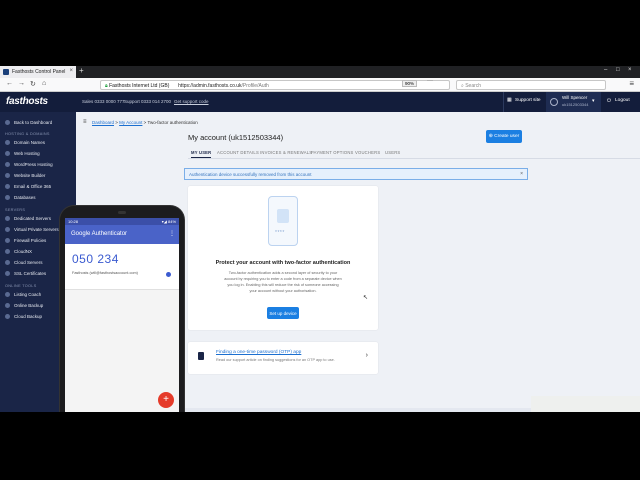  What do you see at coordinates (7, 306) in the screenshot?
I see `backup-icon` at bounding box center [7, 306].